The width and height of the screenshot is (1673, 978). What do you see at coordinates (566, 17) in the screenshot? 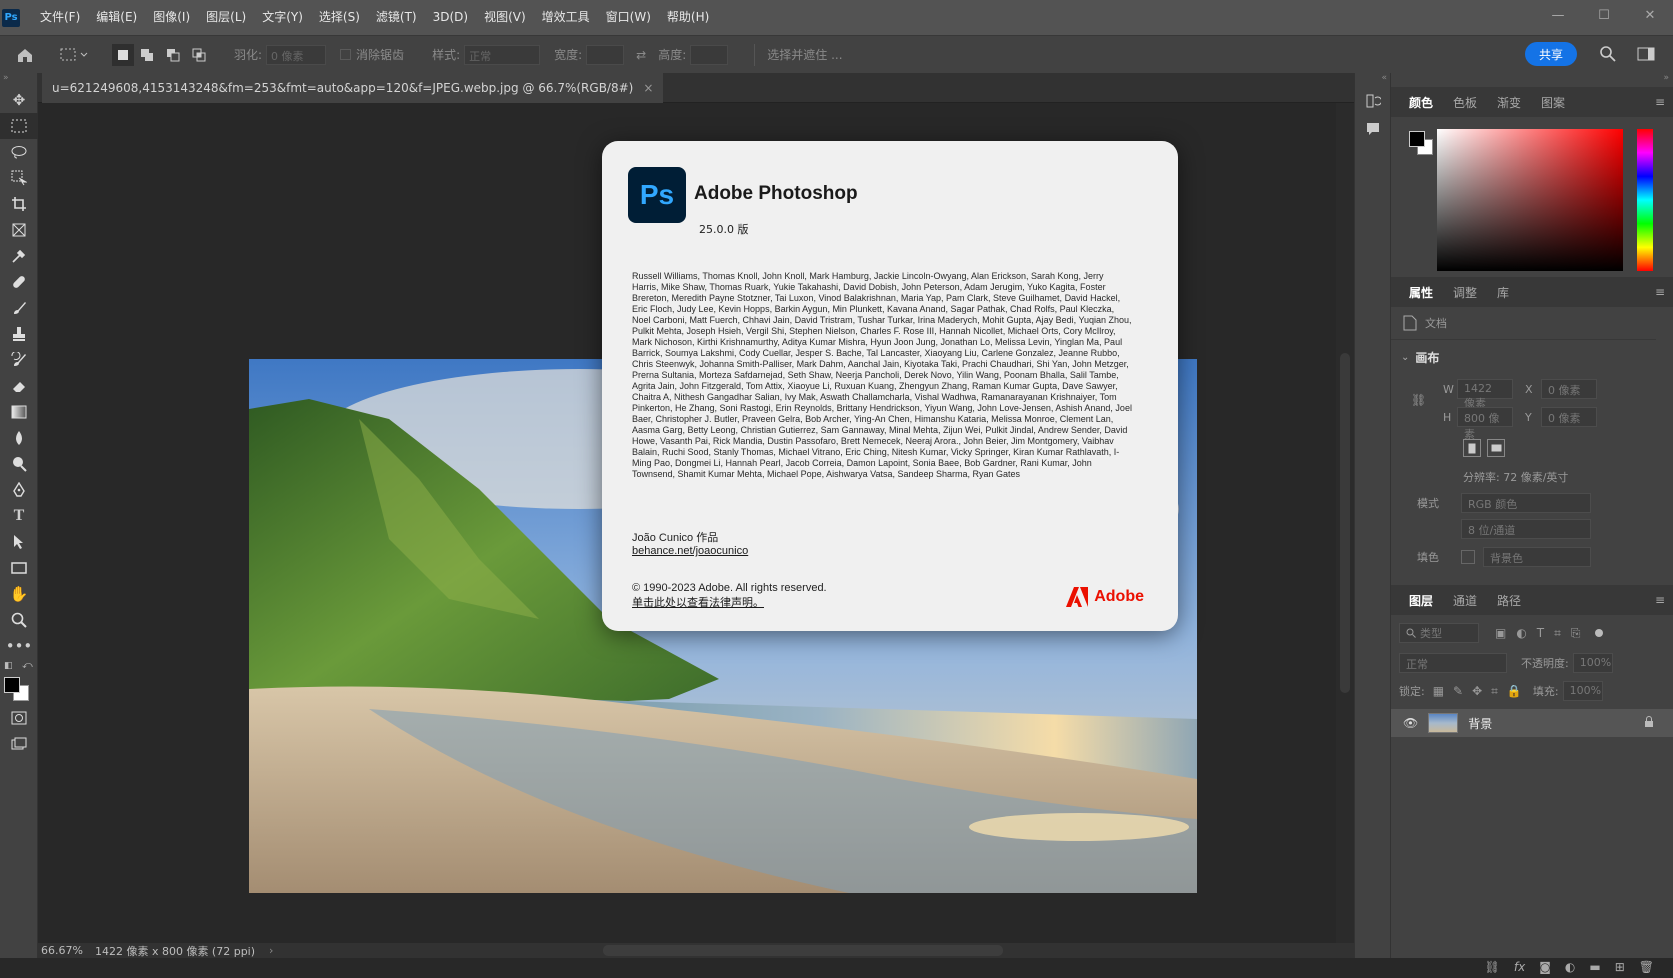
I see `menu-plugins: 增效工具` at bounding box center [566, 17].